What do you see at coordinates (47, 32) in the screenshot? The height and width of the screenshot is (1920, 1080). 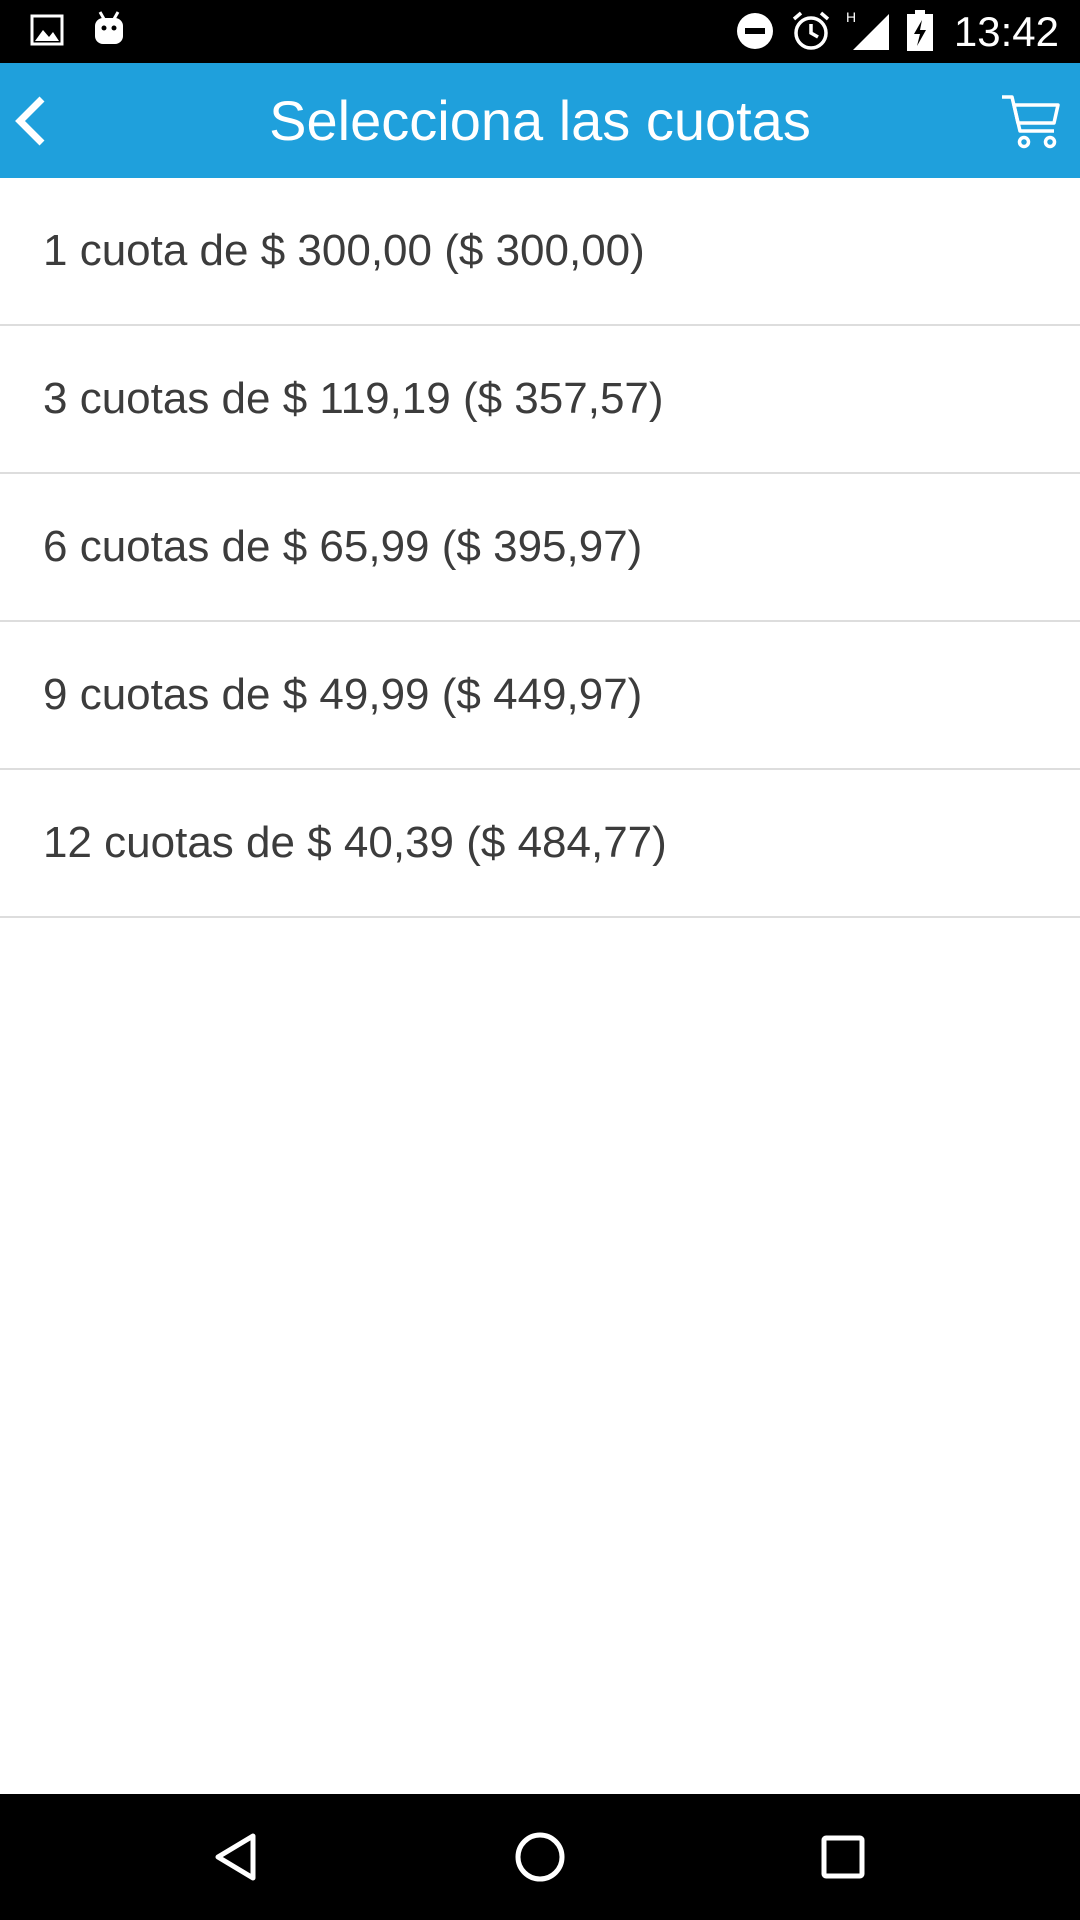 I see `image-icon` at bounding box center [47, 32].